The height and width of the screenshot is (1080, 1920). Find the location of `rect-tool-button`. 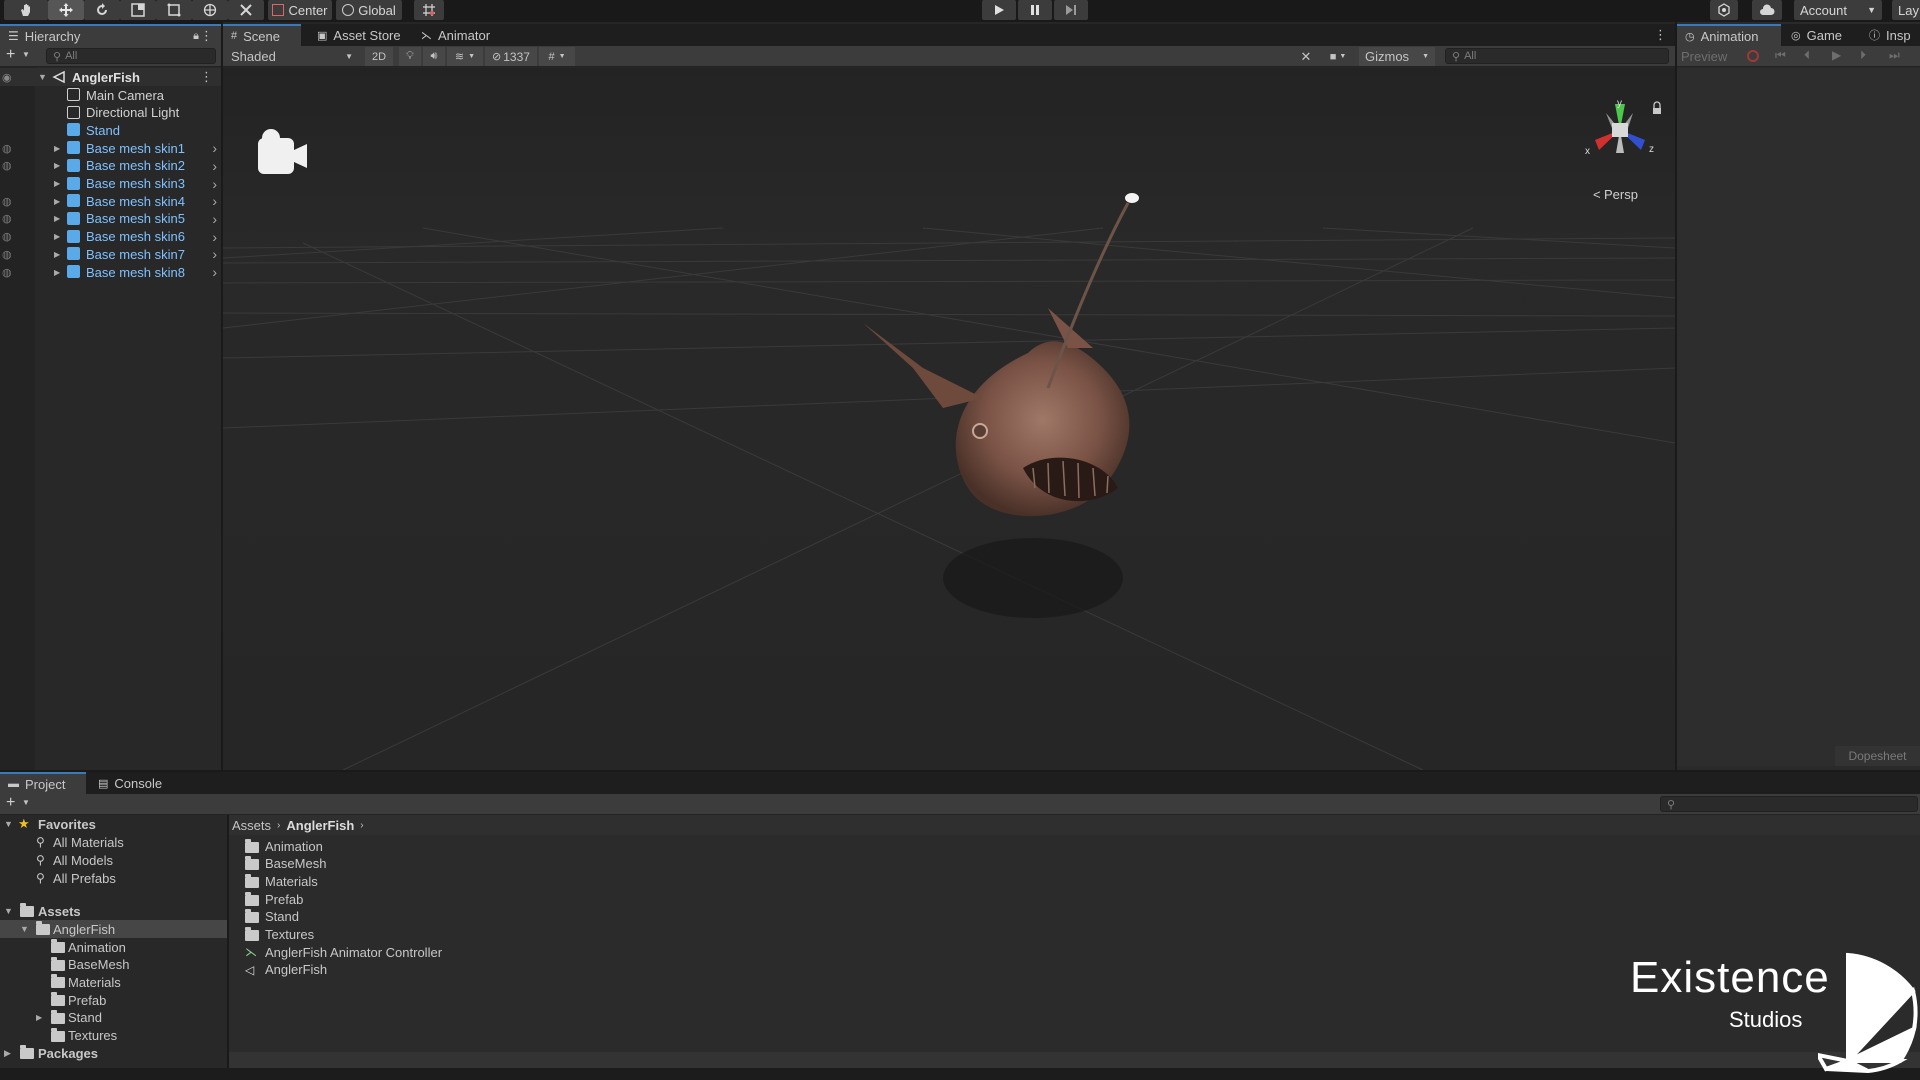

rect-tool-button is located at coordinates (174, 10).